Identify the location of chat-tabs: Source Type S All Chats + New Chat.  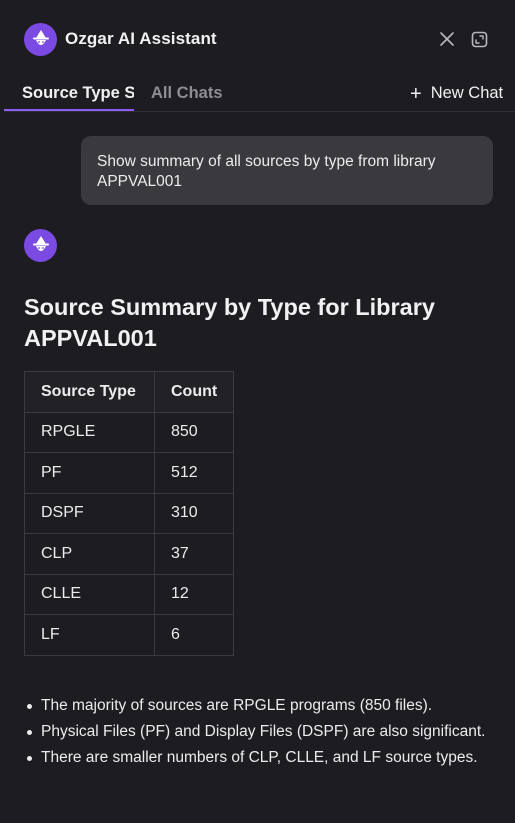
(257, 95).